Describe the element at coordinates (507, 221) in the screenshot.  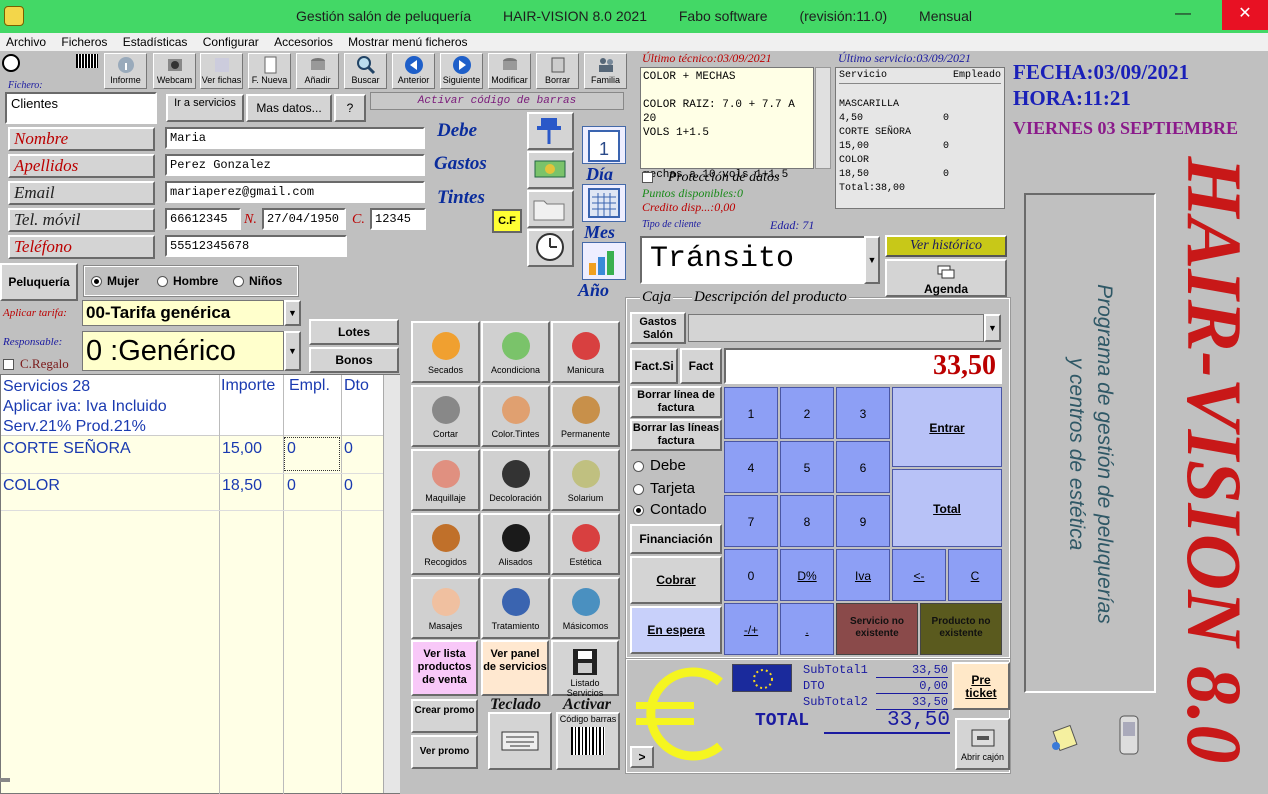
I see `cf-button: C.F` at that location.